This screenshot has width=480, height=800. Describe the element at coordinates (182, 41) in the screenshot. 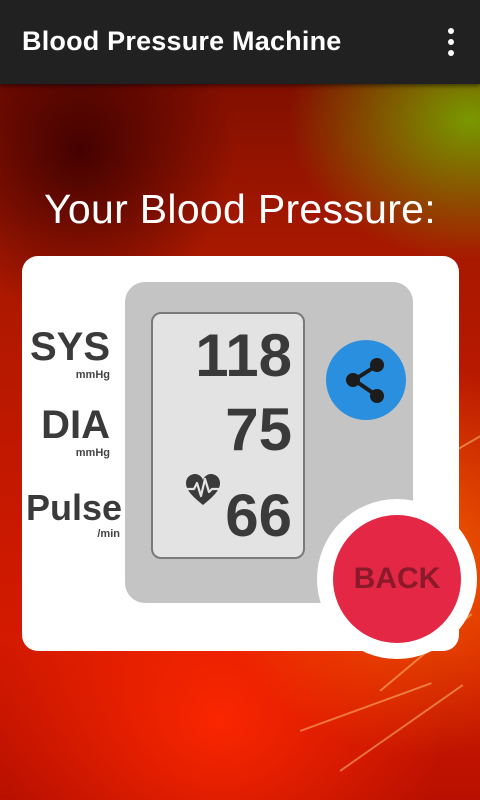

I see `app-title: Blood Pressure Machine` at that location.